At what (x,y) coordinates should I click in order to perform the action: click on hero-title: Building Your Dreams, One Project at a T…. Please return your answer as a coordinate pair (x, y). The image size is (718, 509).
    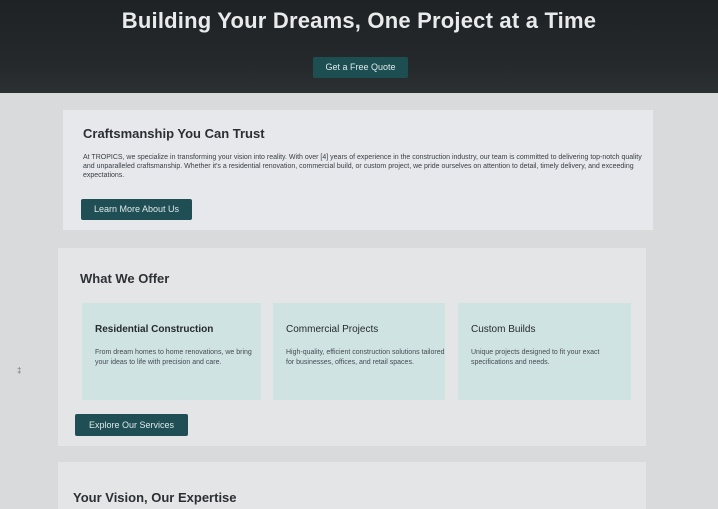
    Looking at the image, I should click on (359, 20).